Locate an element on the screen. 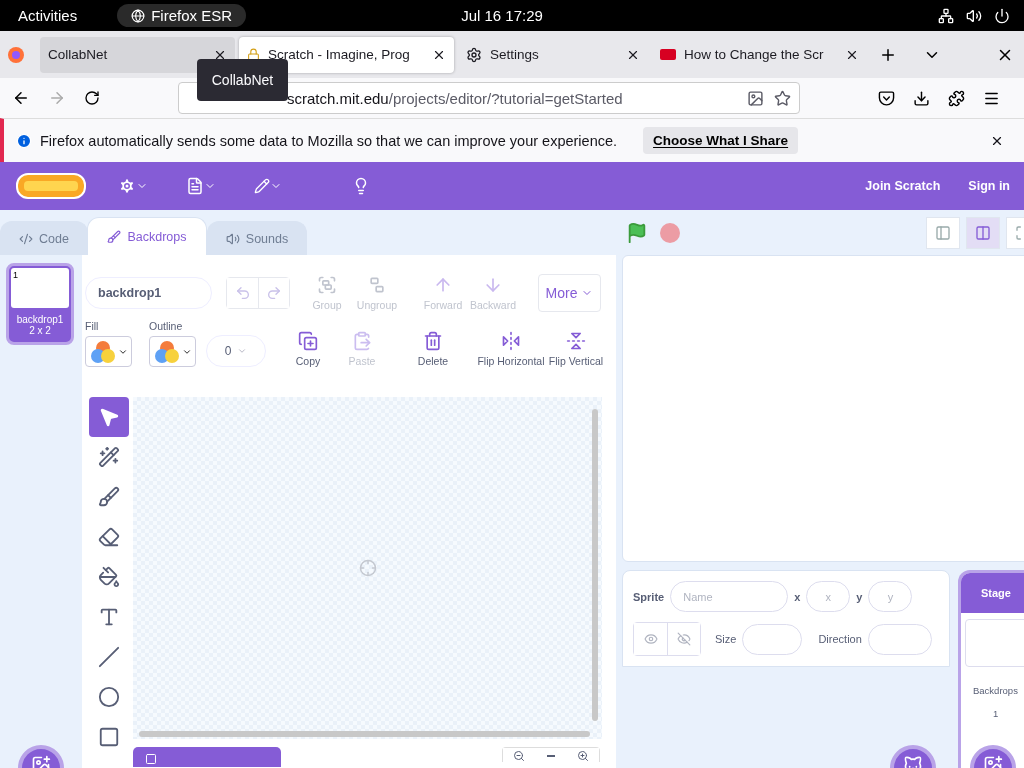  pocket-icon is located at coordinates (886, 98).